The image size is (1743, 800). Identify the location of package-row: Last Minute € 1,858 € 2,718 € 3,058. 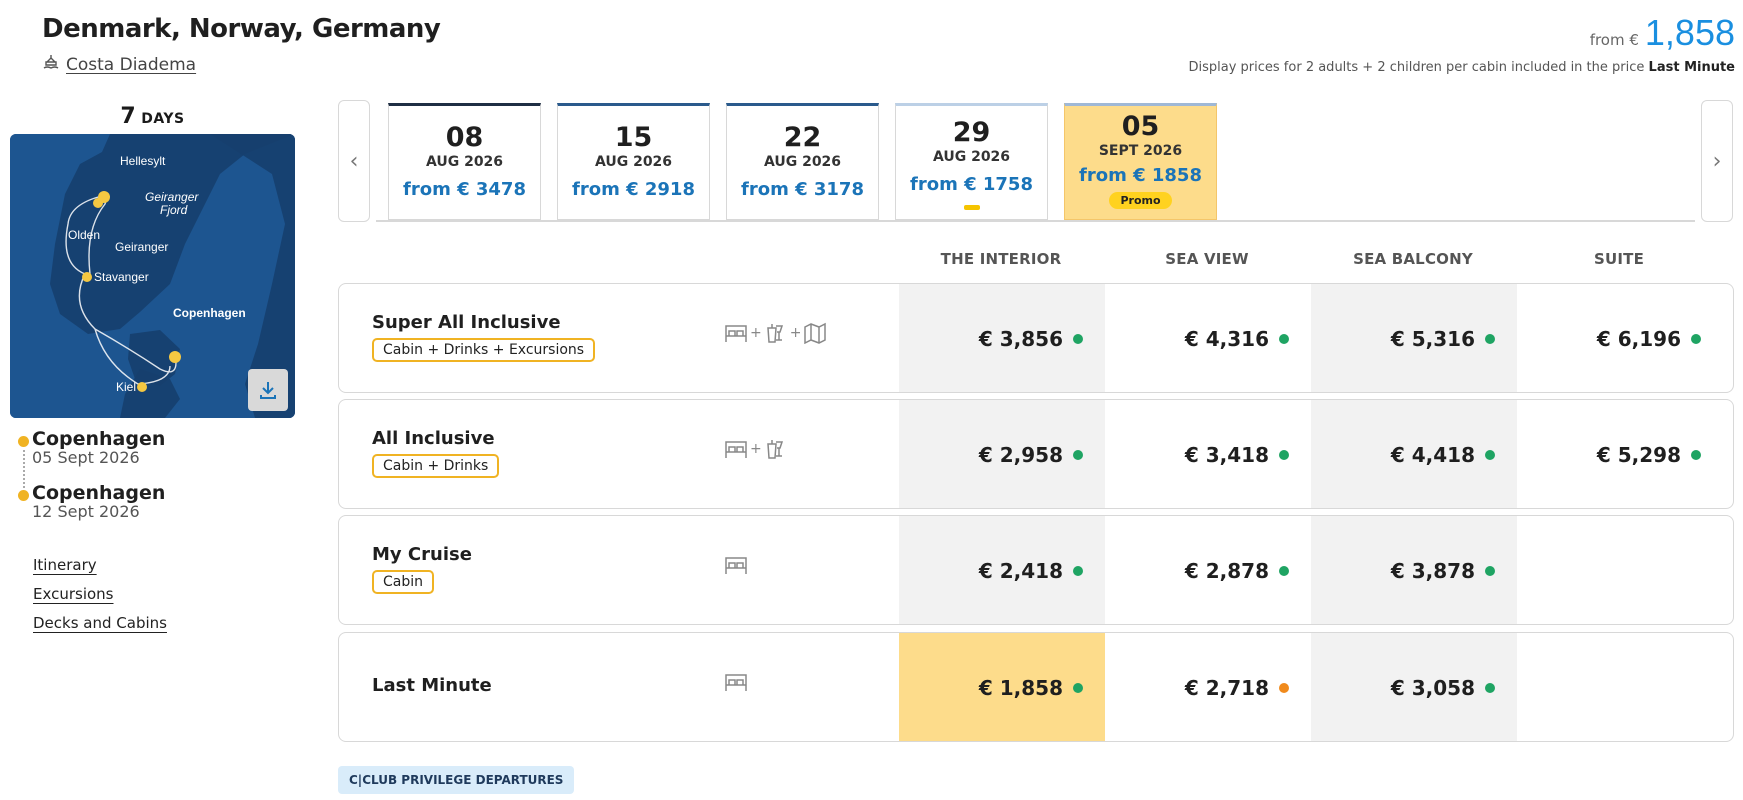
(1036, 687).